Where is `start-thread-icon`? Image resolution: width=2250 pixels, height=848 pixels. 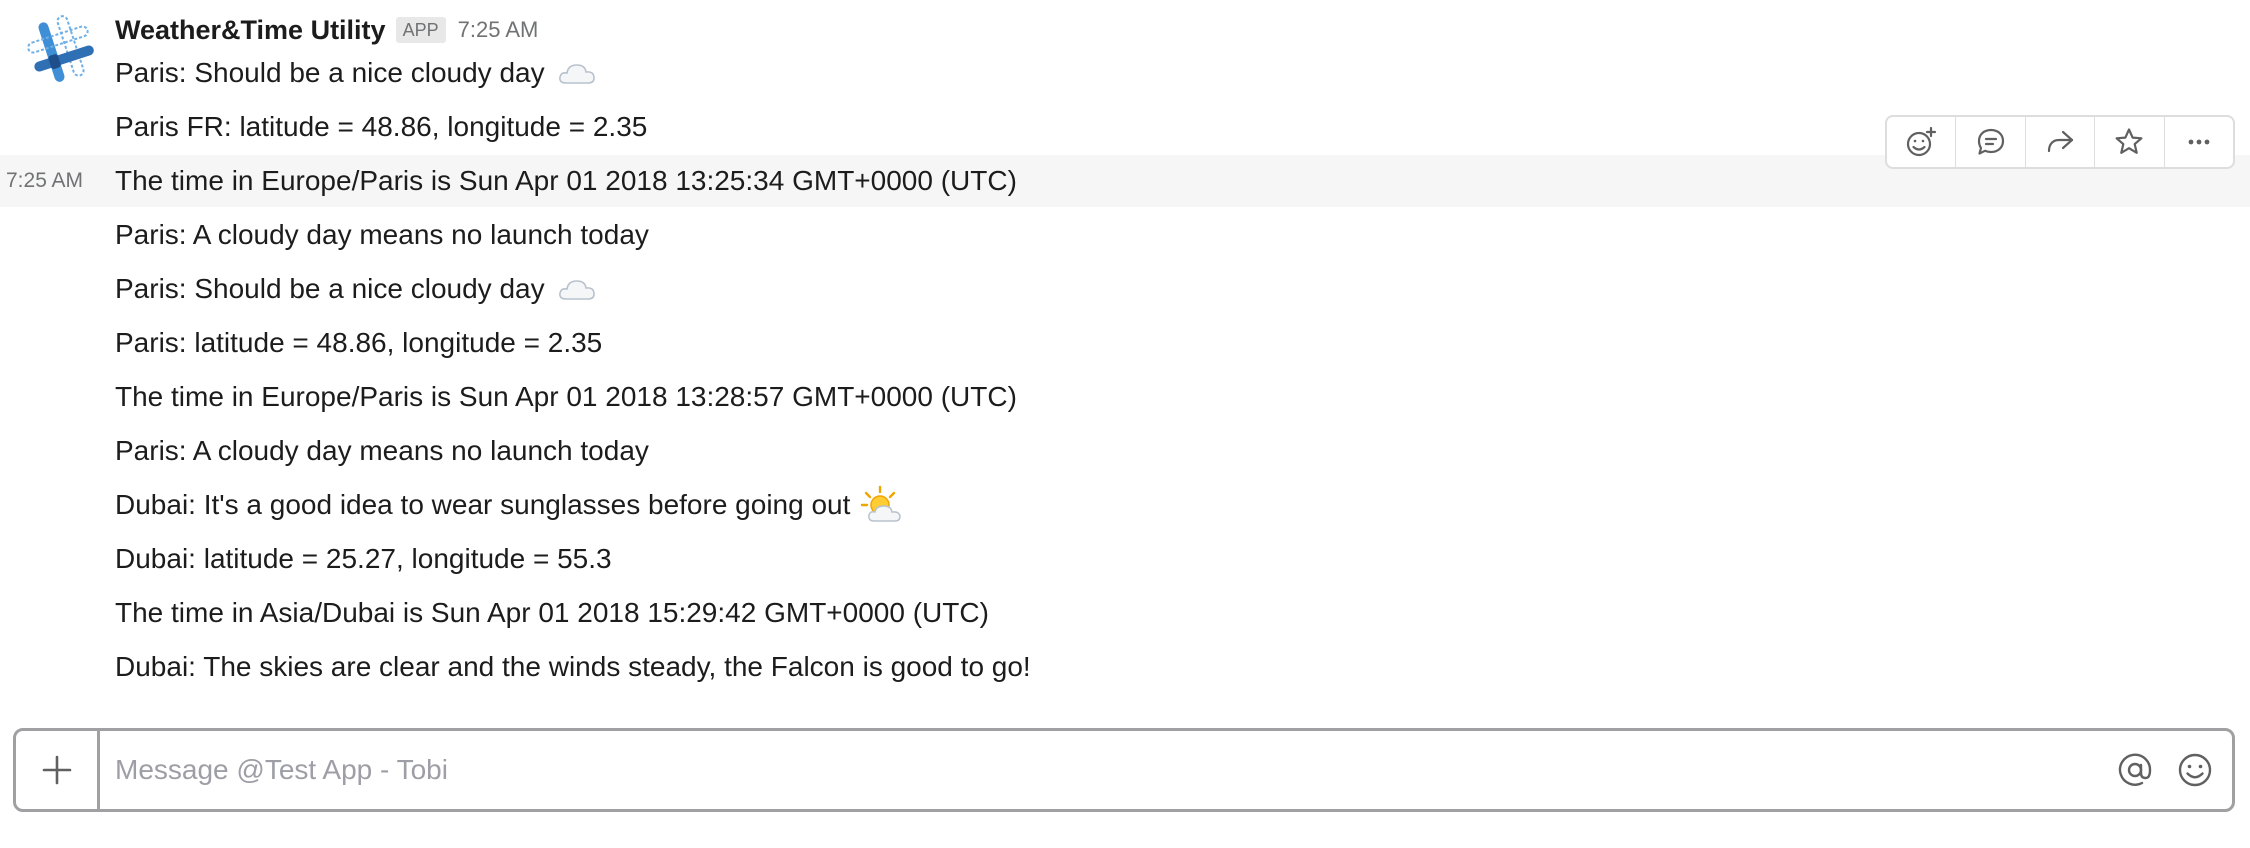
start-thread-icon is located at coordinates (1990, 141).